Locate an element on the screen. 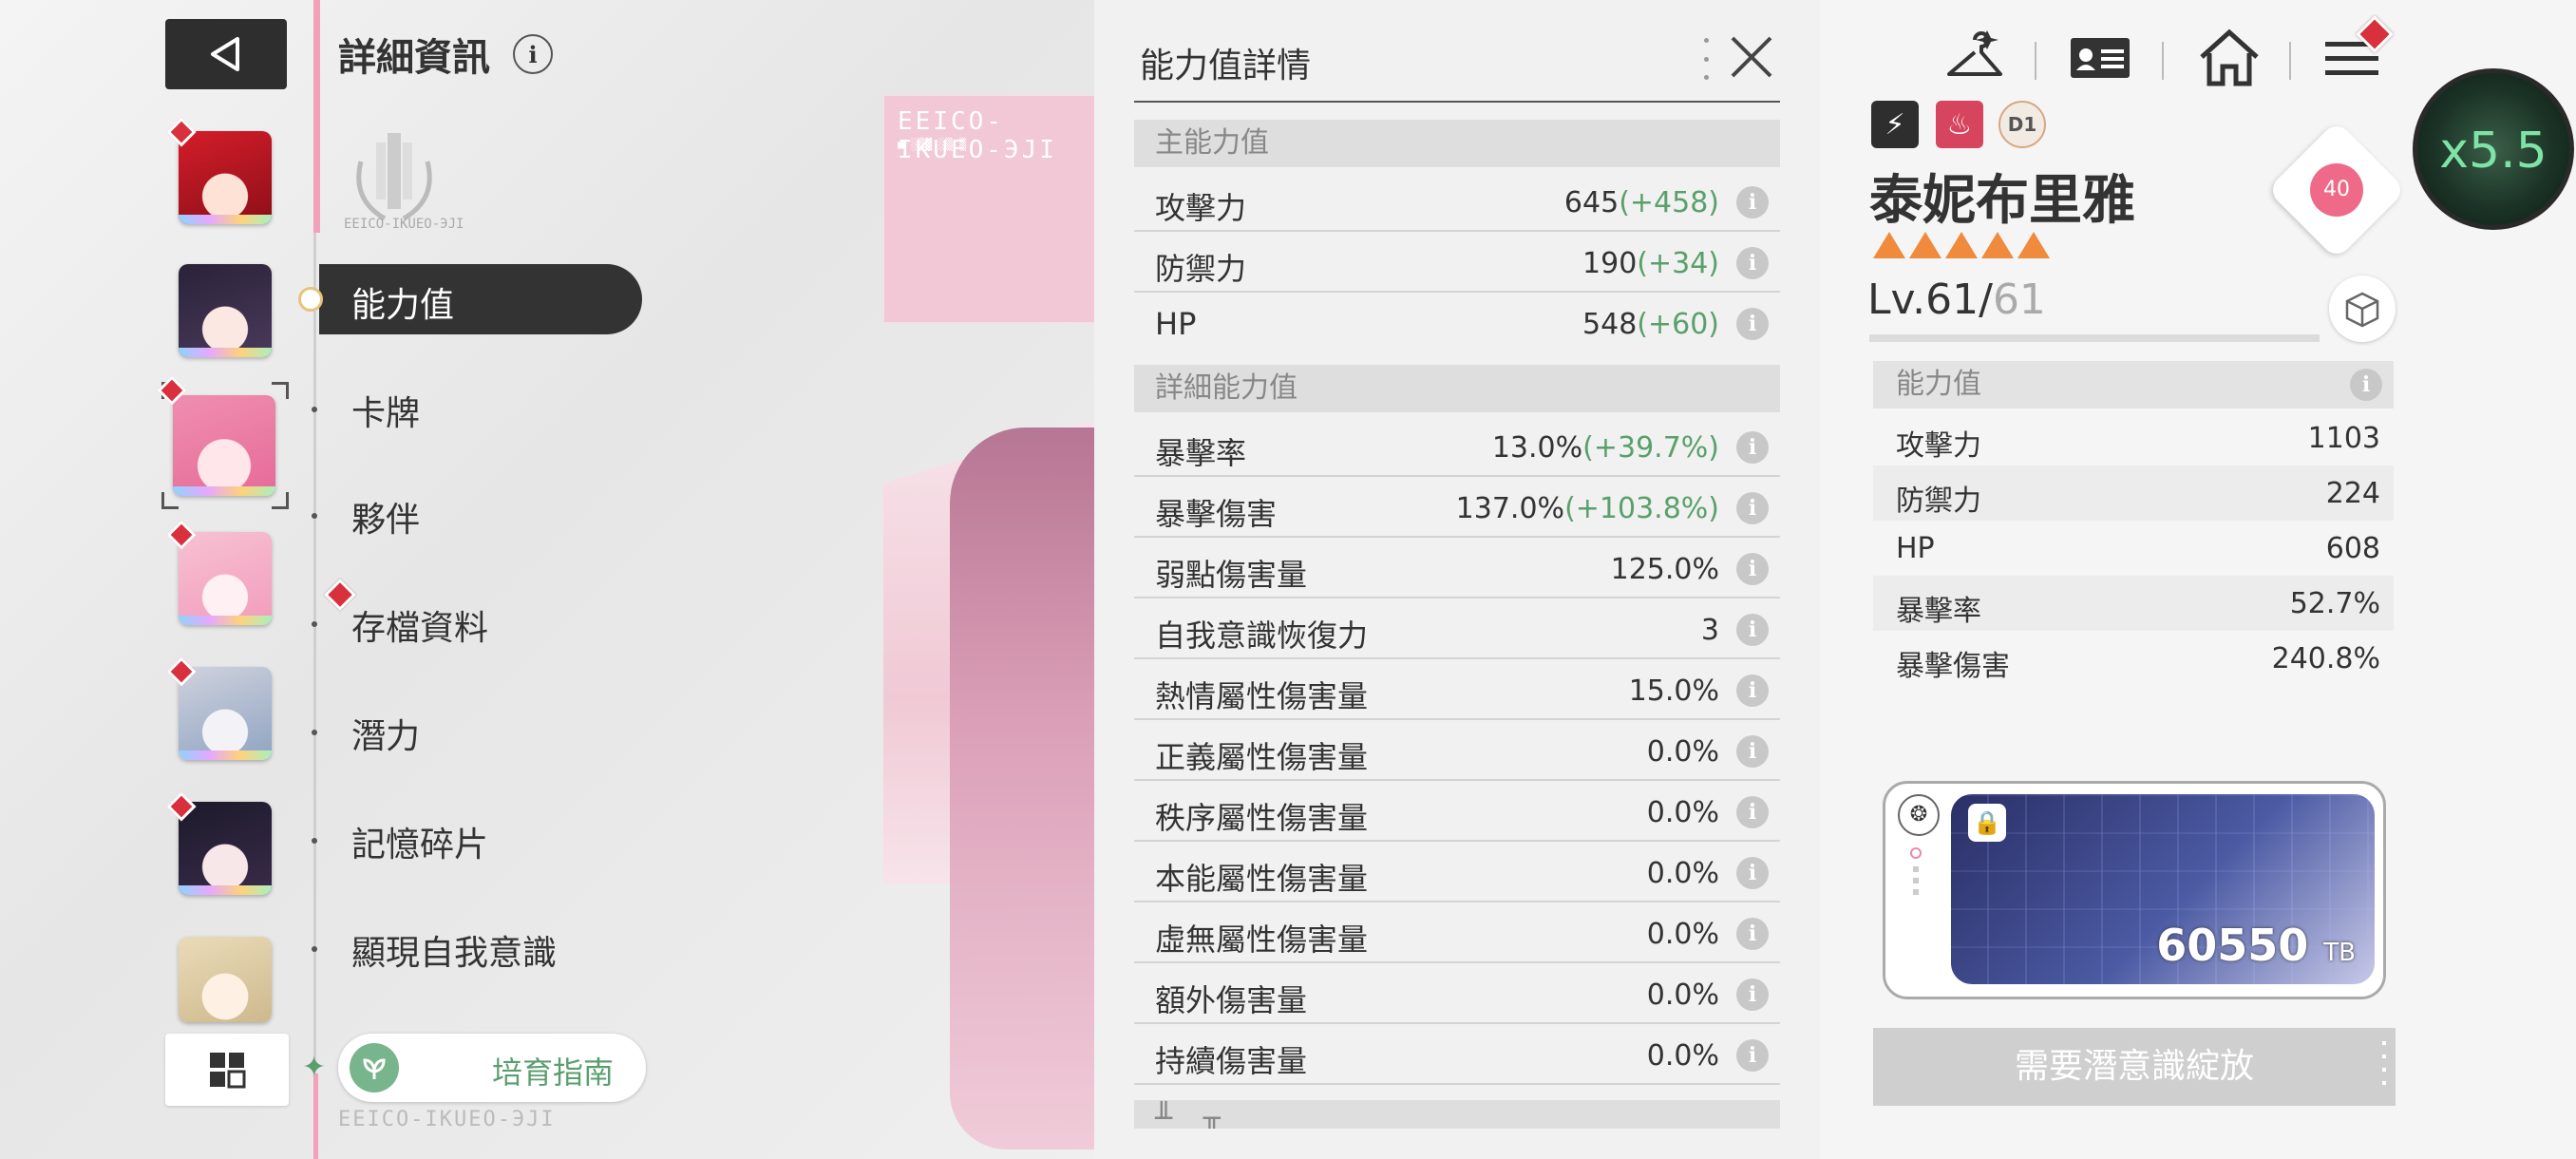  emblem-code: EEICO-IKUEO-ЭJI is located at coordinates (404, 224).